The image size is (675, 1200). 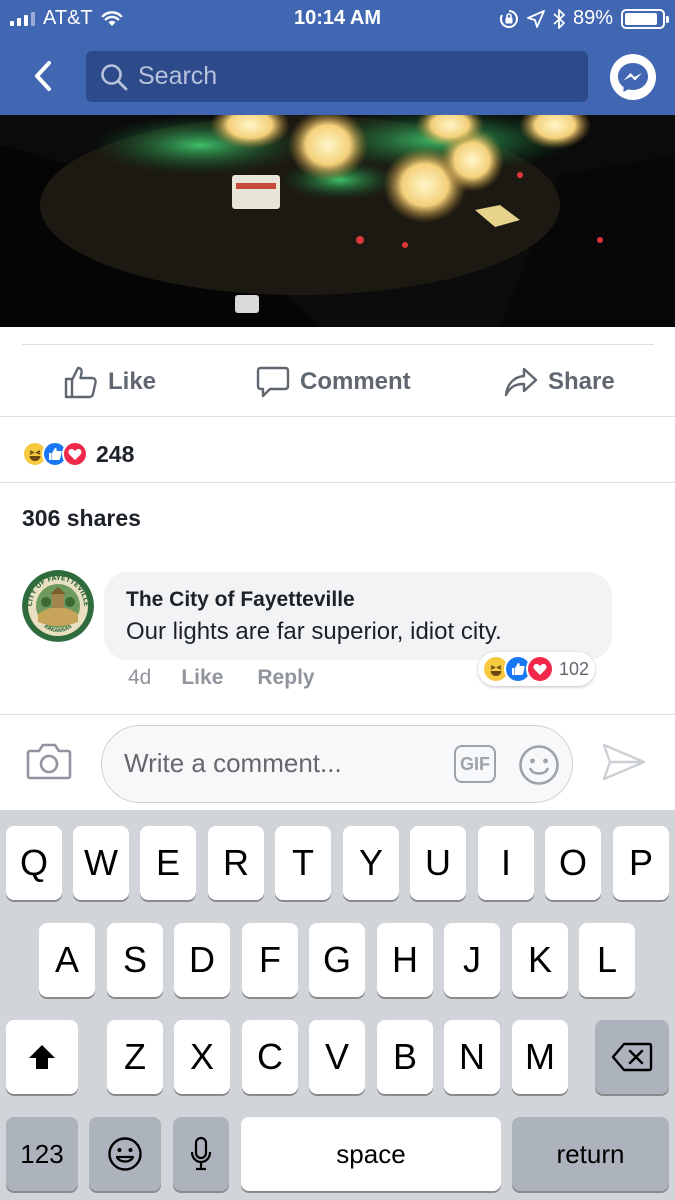 What do you see at coordinates (472, 1057) in the screenshot?
I see `key-n: N` at bounding box center [472, 1057].